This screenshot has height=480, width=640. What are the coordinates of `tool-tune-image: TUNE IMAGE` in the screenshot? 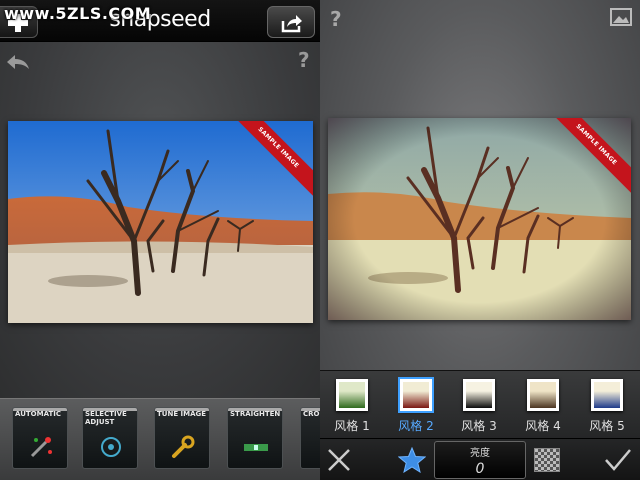 It's located at (182, 438).